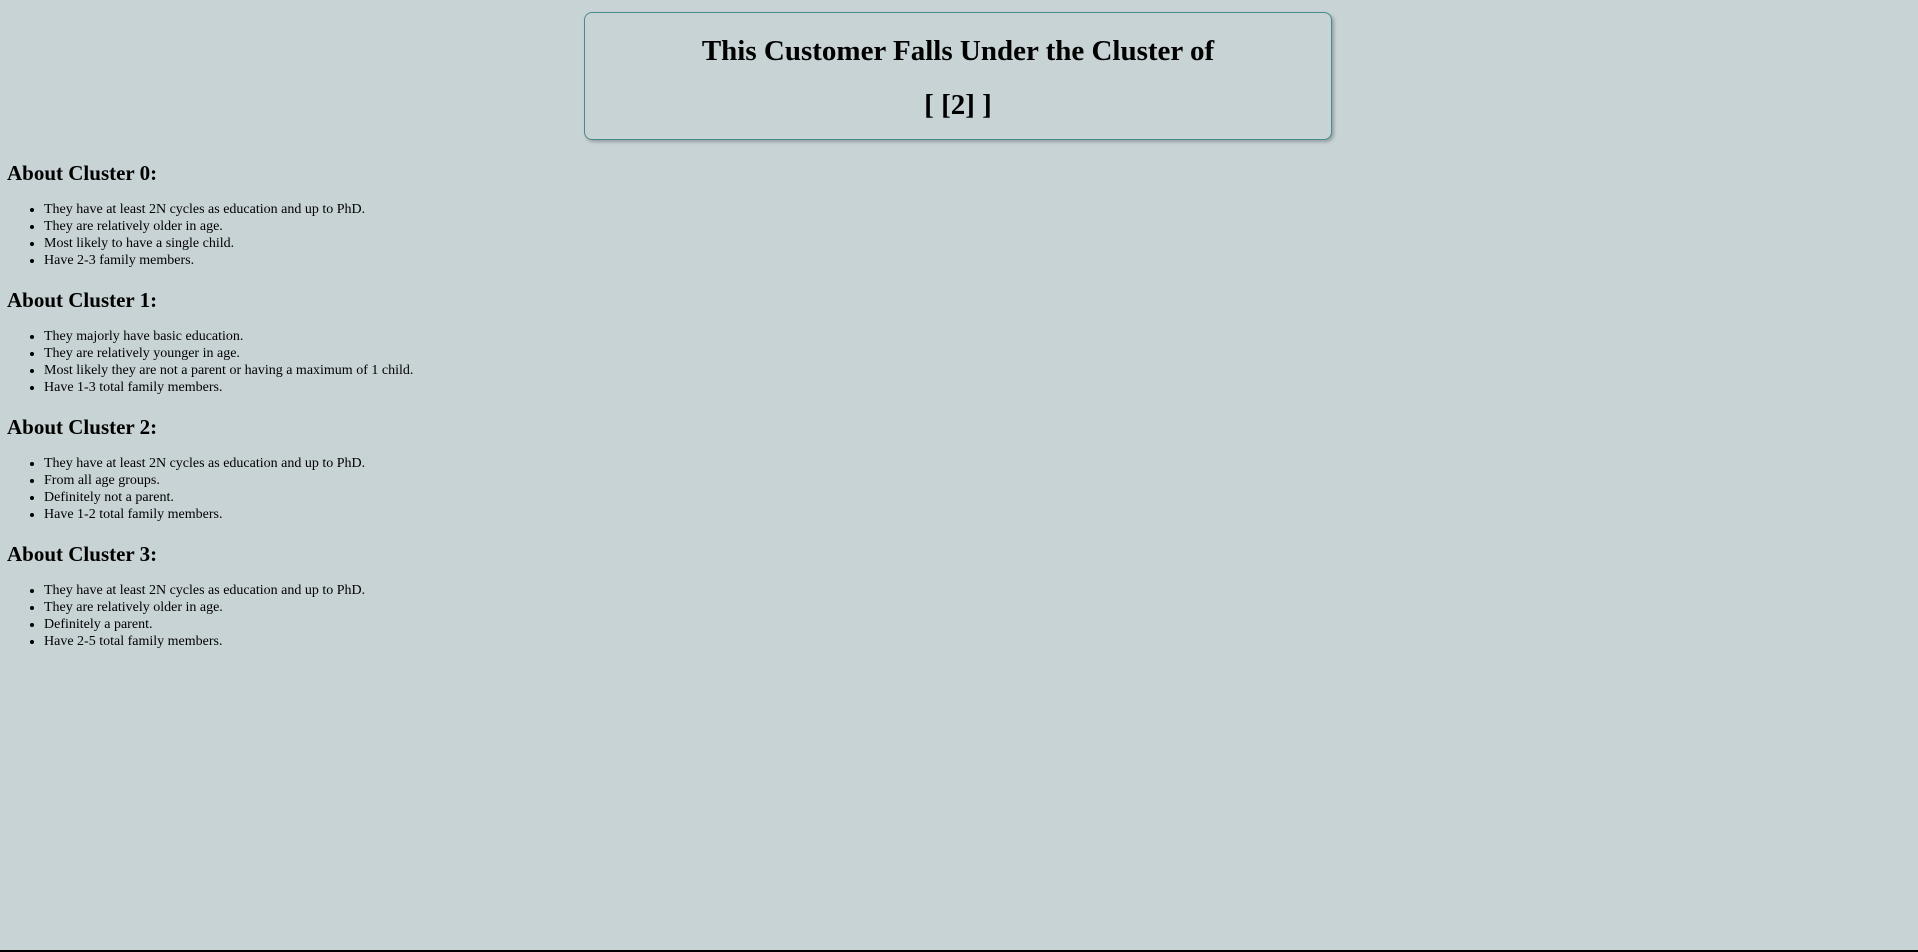  I want to click on cluster-heading: About Cluster 2:, so click(82, 427).